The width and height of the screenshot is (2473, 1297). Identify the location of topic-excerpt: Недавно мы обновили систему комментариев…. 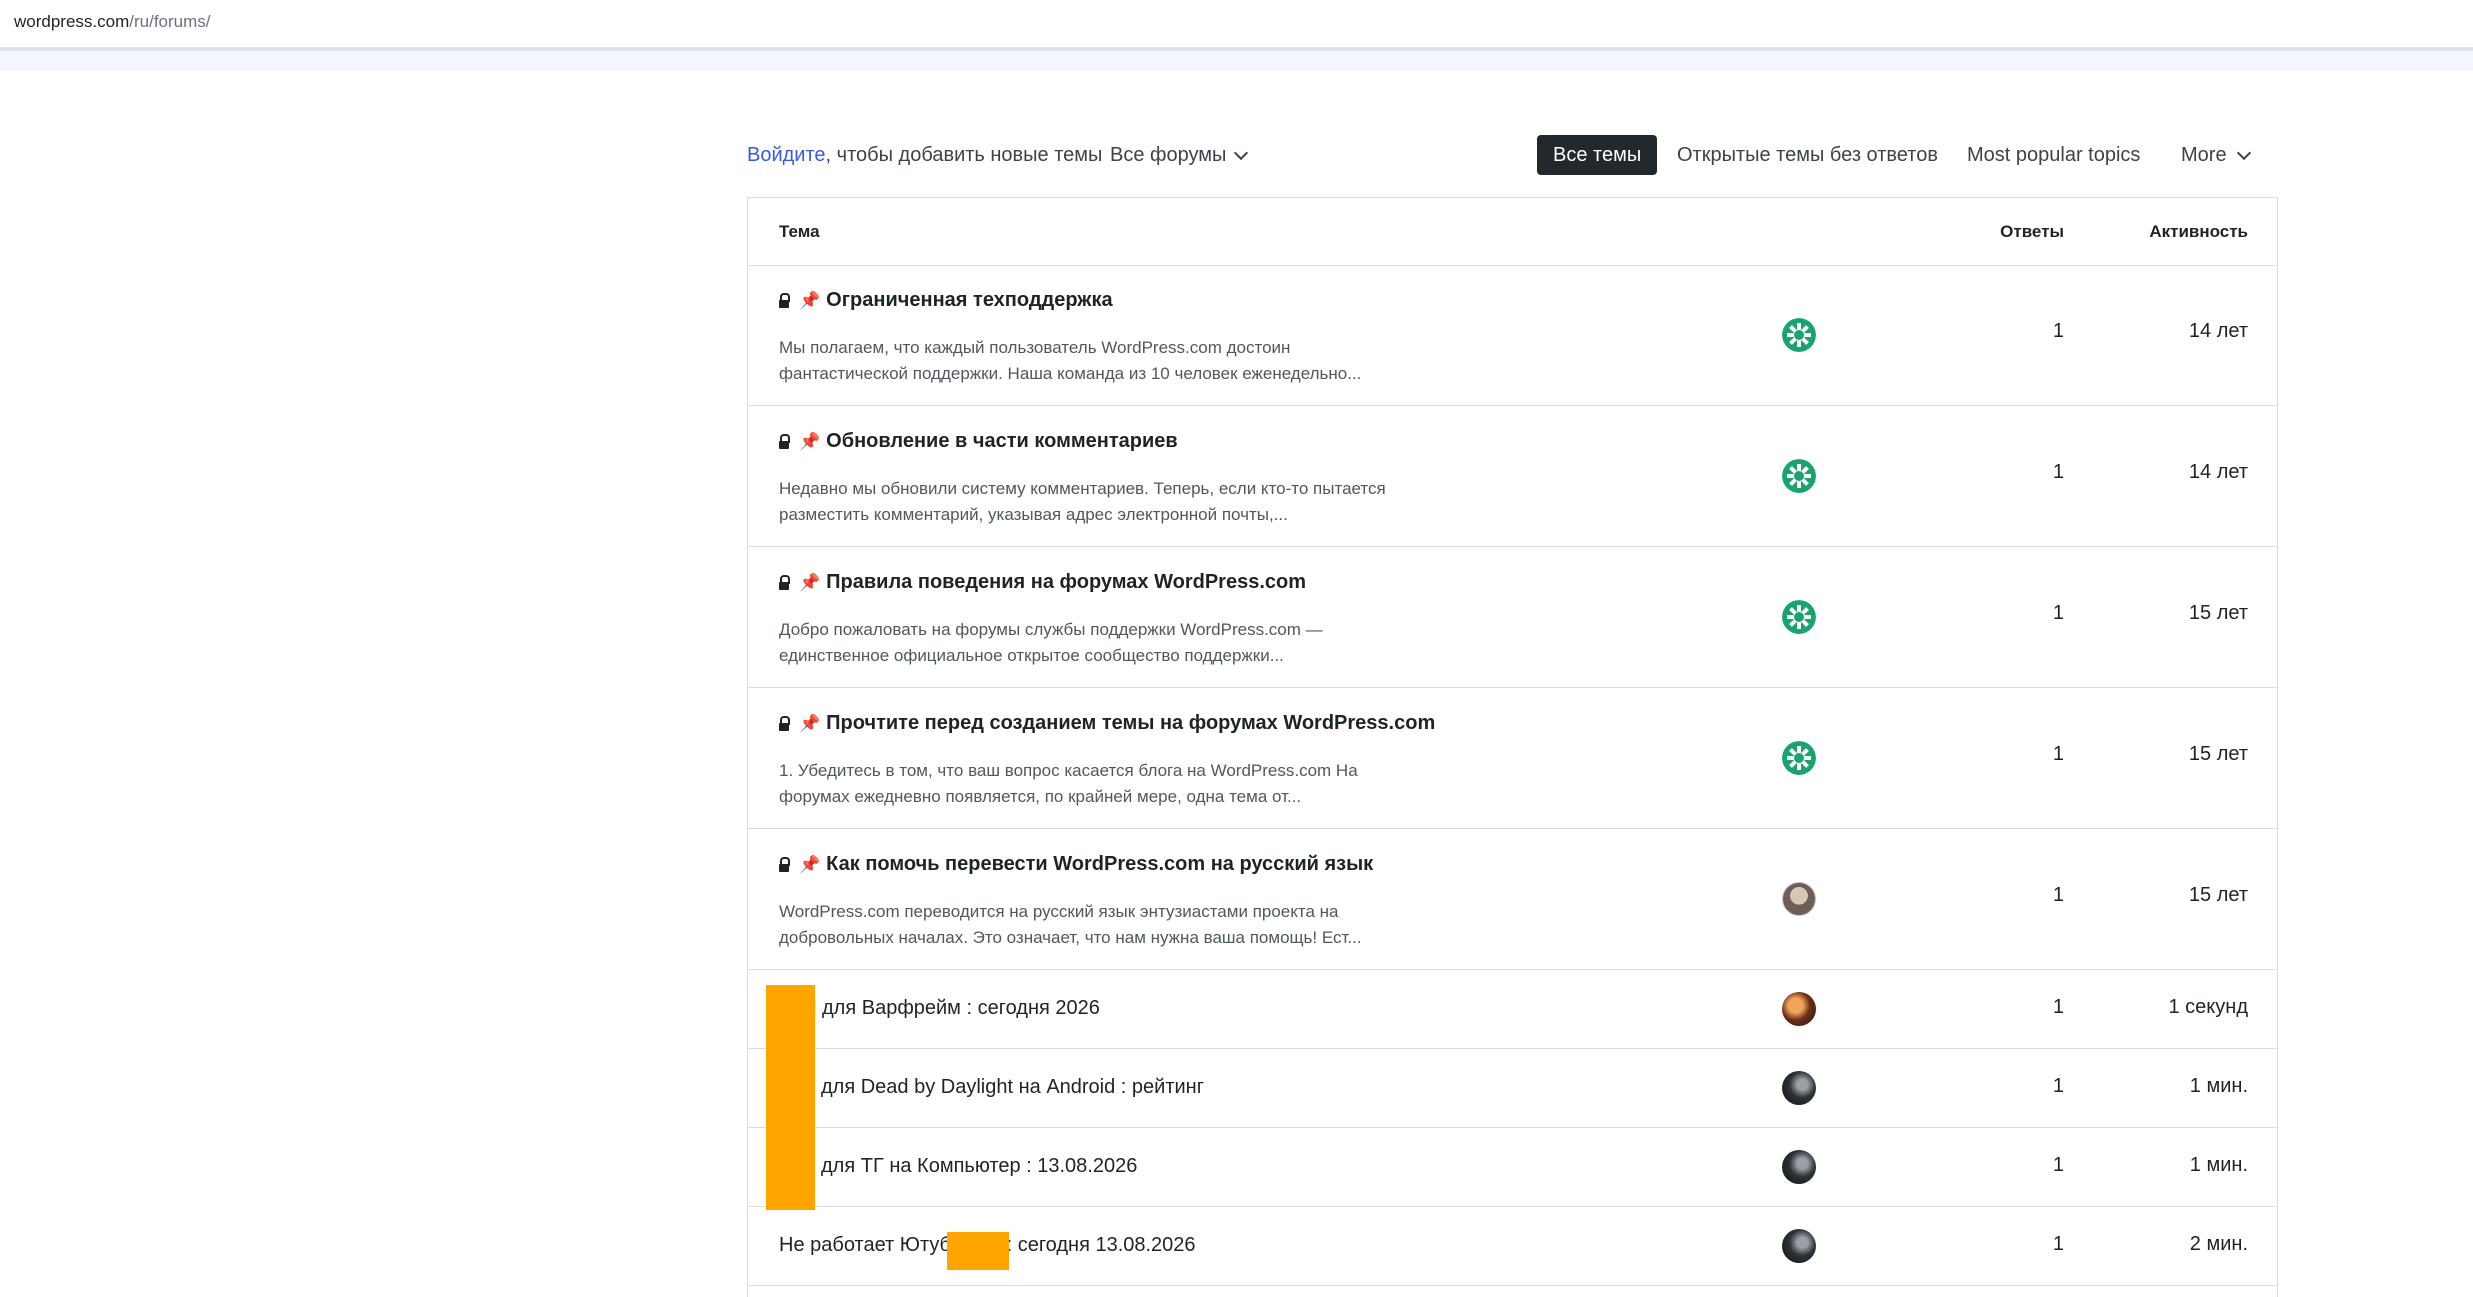
(1082, 501).